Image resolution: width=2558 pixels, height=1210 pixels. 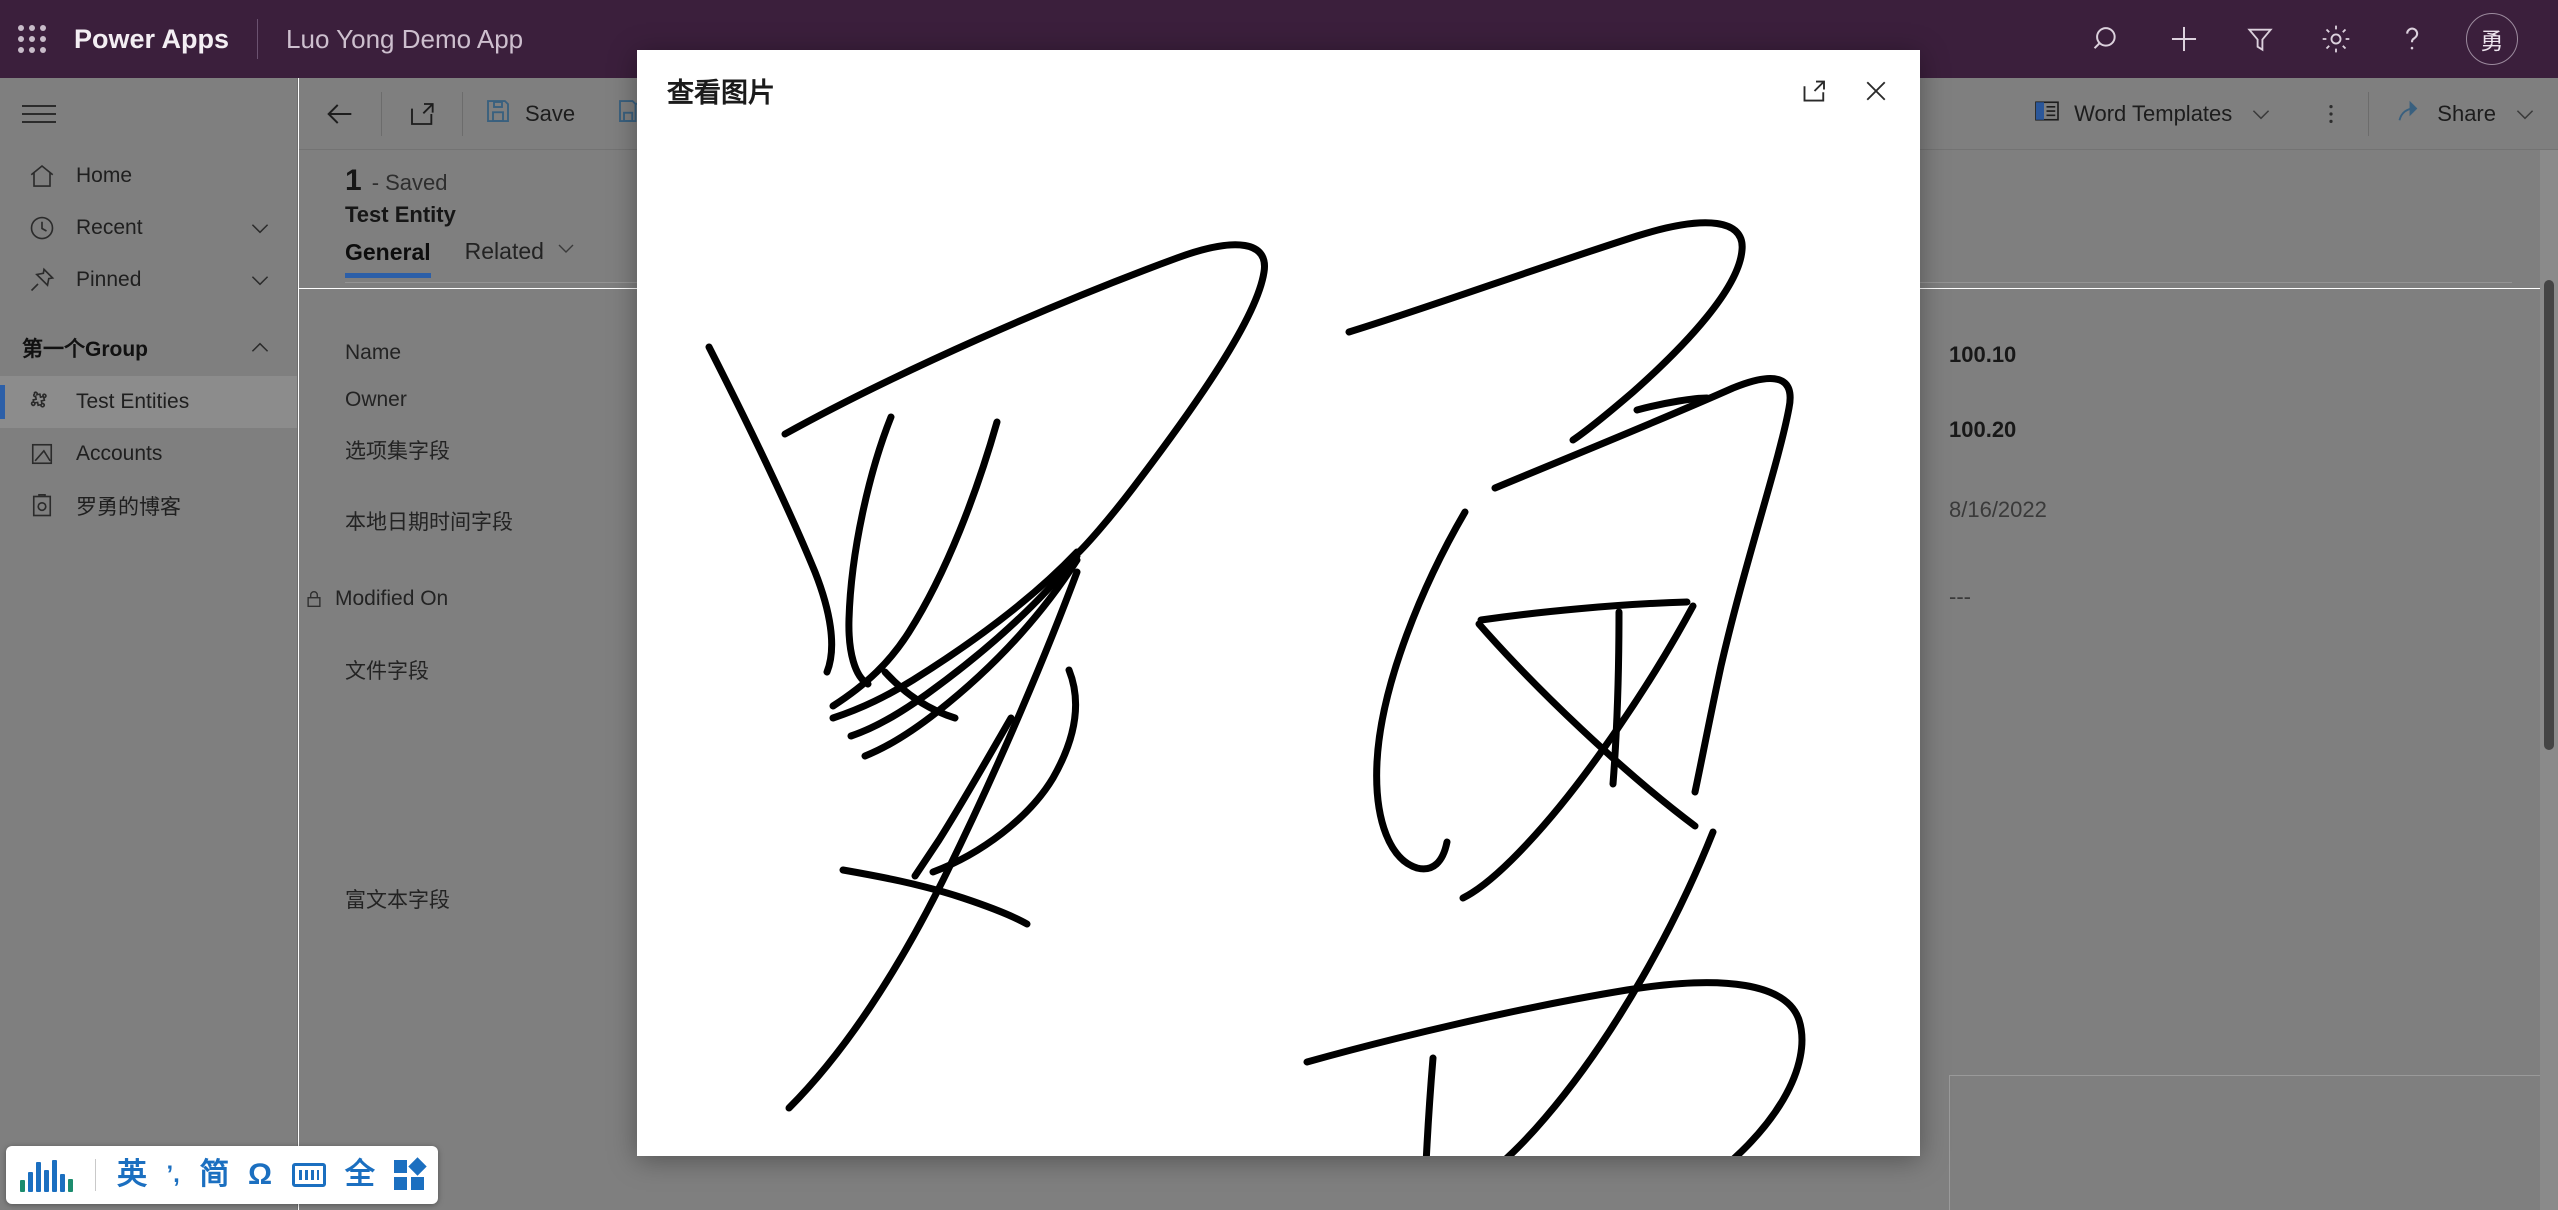 I want to click on sidebar-item-home: Home, so click(x=148, y=176).